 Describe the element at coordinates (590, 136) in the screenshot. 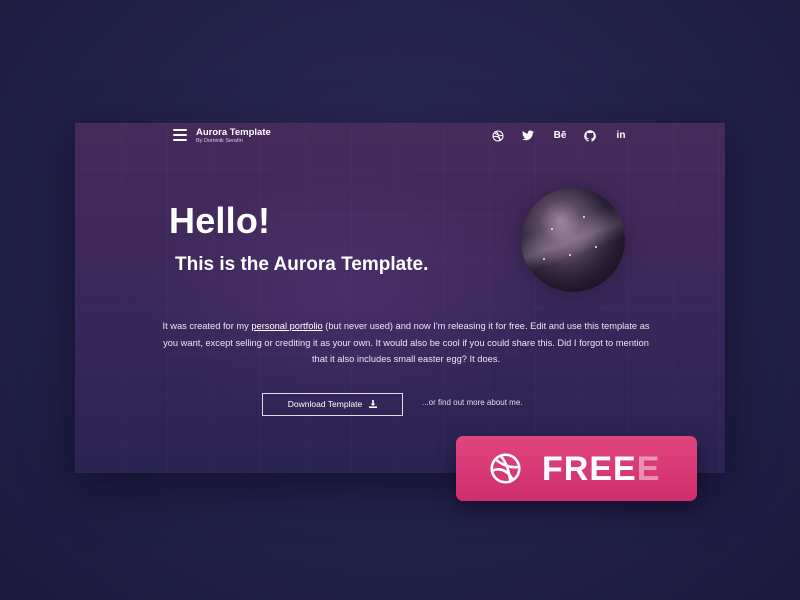

I see `github-icon` at that location.